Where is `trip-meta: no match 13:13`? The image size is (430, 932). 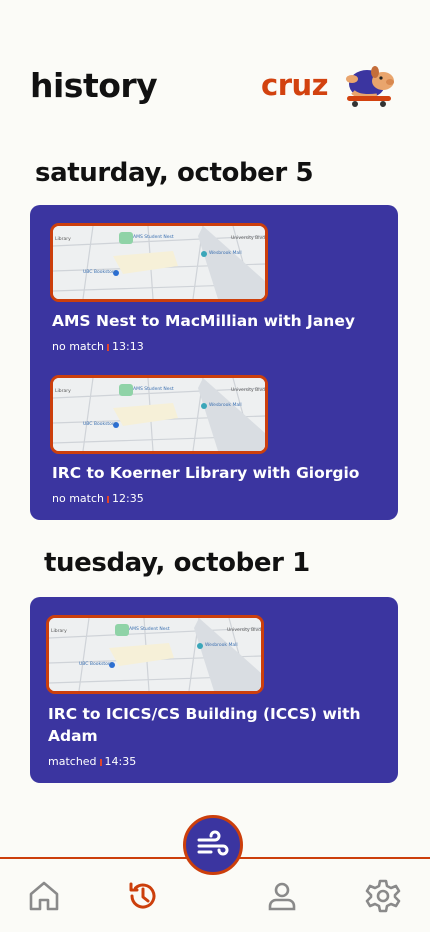
trip-meta: no match 13:13 is located at coordinates (98, 346).